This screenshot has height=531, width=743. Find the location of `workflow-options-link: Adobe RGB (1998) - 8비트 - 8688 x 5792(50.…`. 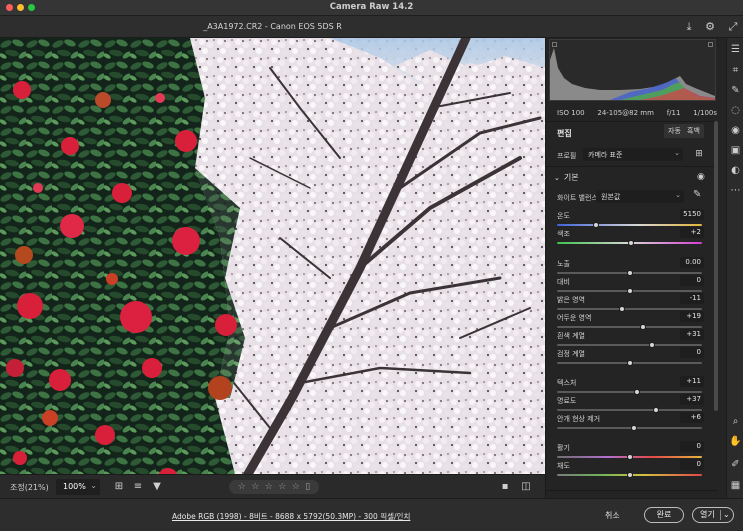

workflow-options-link: Adobe RGB (1998) - 8비트 - 8688 x 5792(50.… is located at coordinates (291, 516).